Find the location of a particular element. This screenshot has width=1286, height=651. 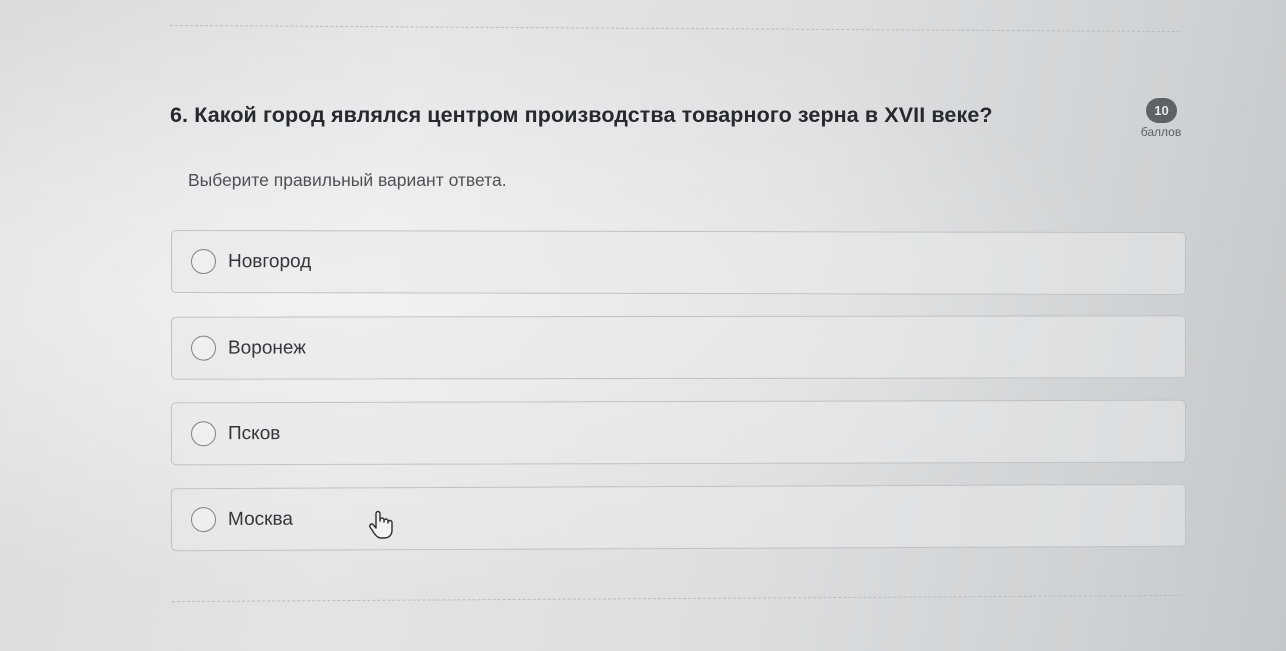

answer-option-label: Воронеж is located at coordinates (266, 348).